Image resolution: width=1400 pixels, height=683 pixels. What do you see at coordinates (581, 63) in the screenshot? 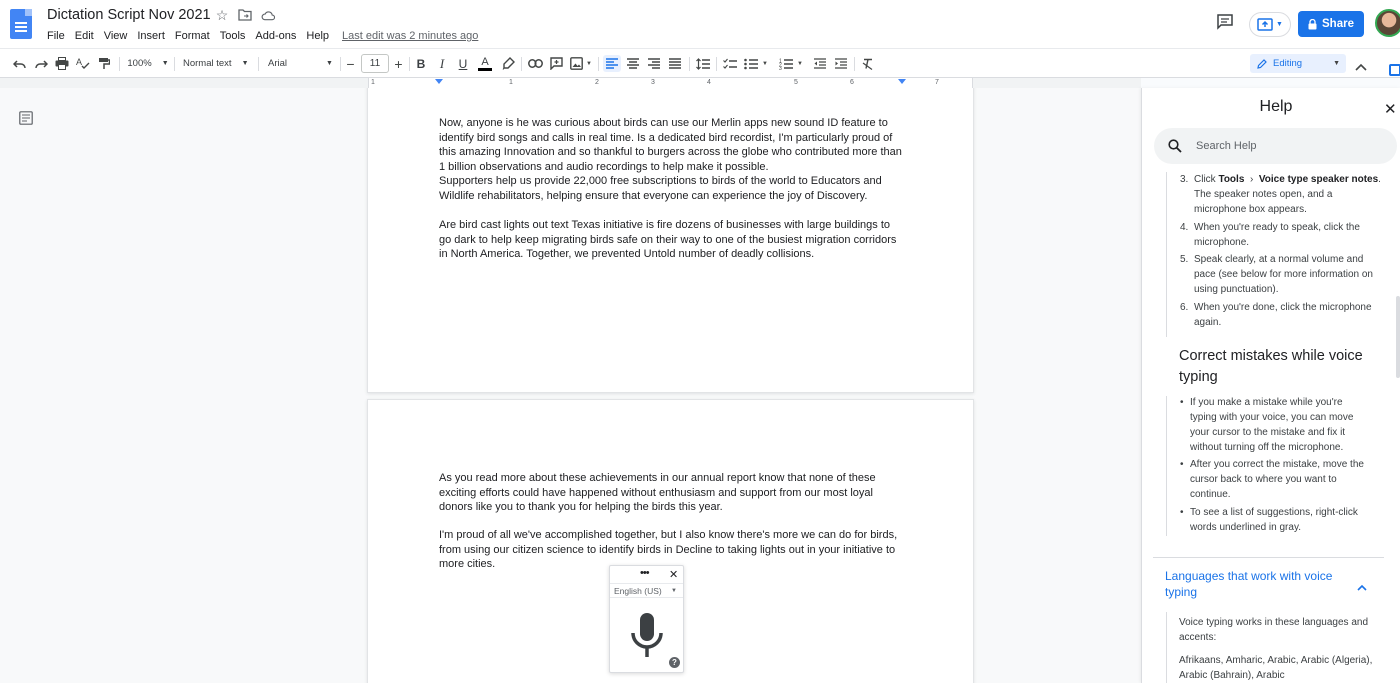
I see `image-icon: ▼` at bounding box center [581, 63].